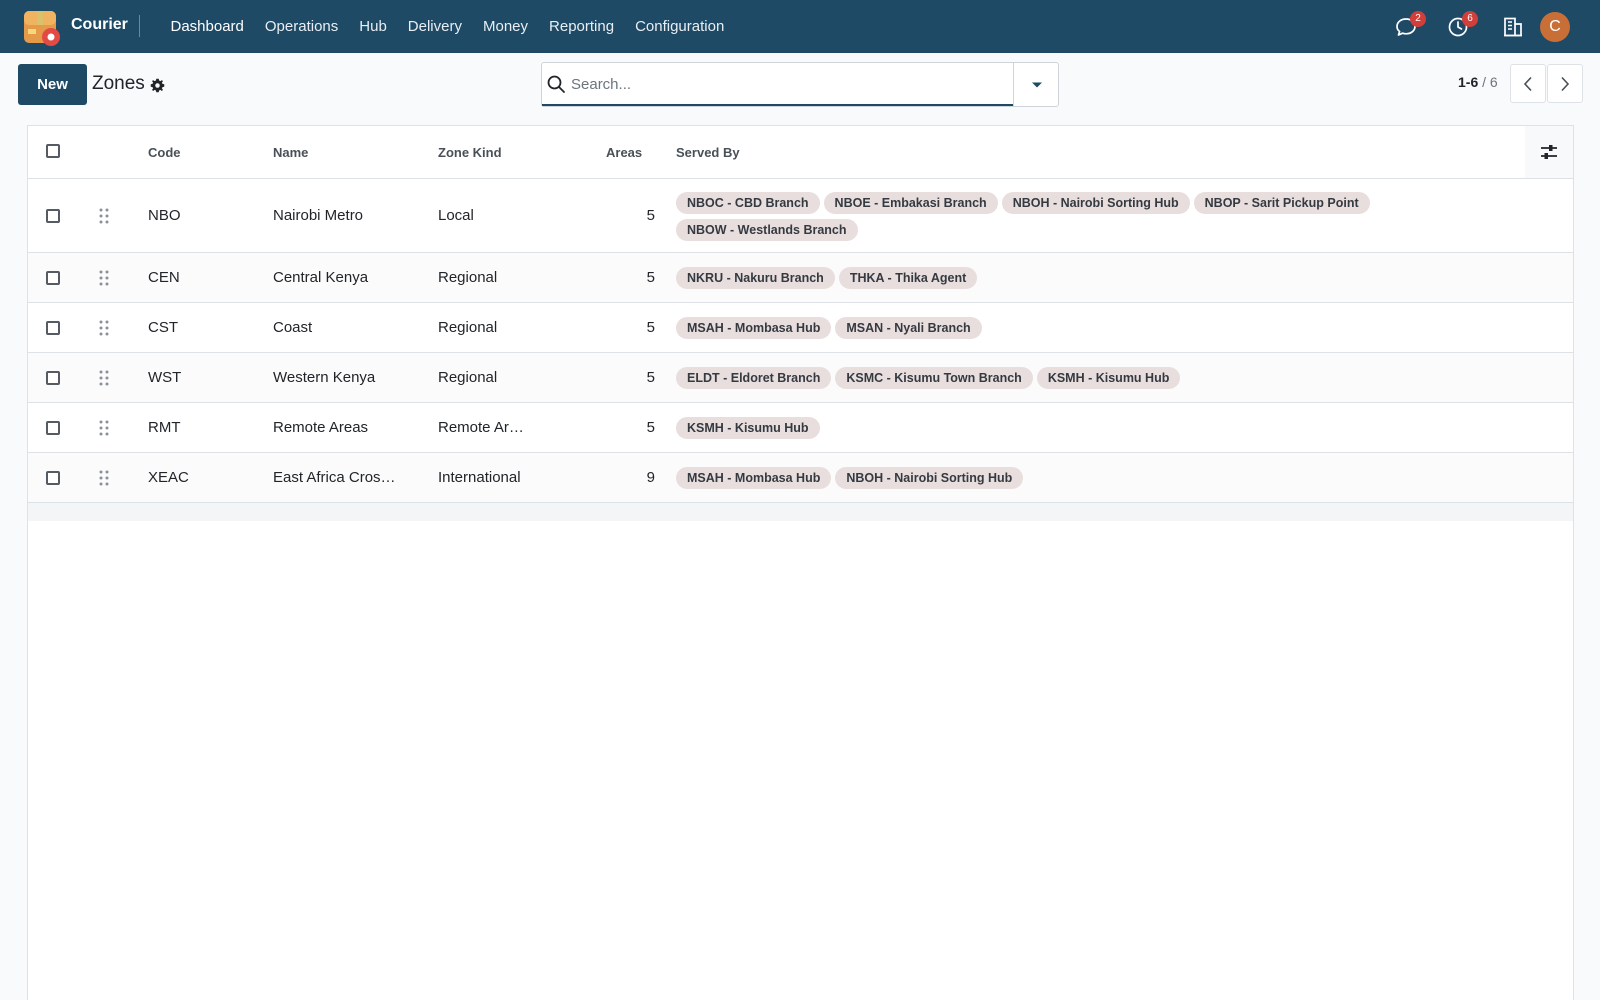  I want to click on pager-value: 1-6 / 6, so click(1478, 82).